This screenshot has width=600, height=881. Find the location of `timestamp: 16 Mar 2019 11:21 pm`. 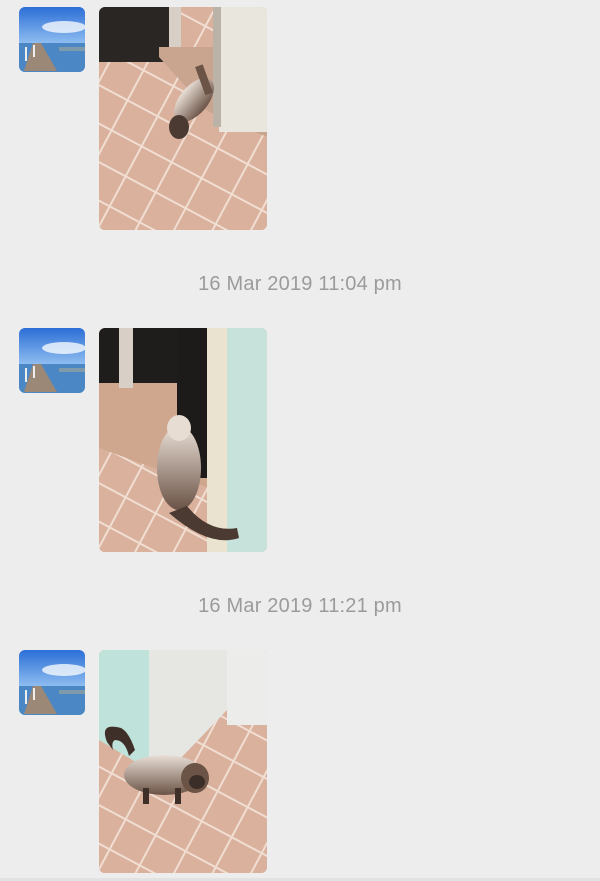

timestamp: 16 Mar 2019 11:21 pm is located at coordinates (300, 606).